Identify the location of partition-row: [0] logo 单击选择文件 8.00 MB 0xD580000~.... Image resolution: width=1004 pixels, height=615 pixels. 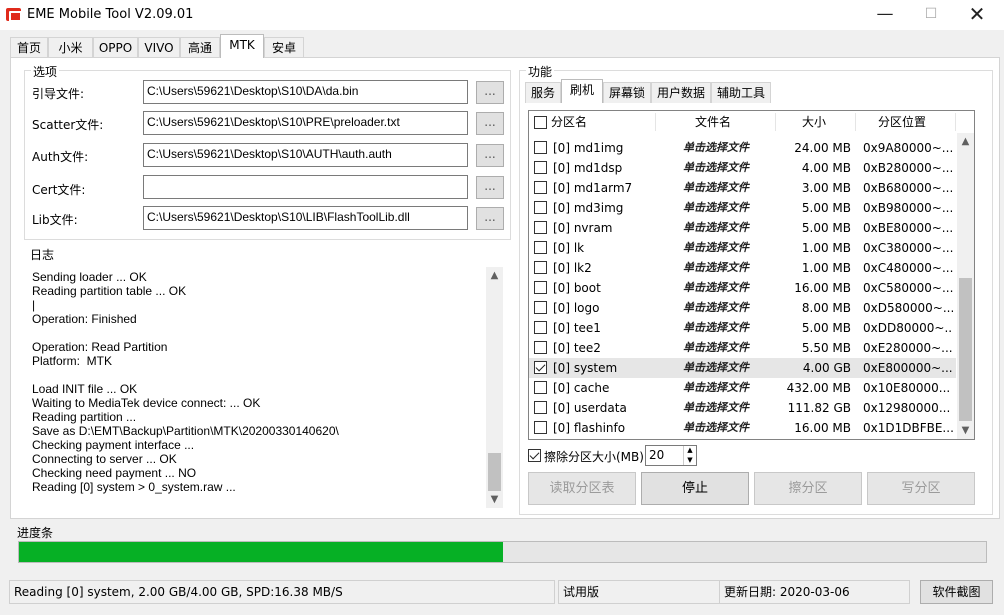
(742, 308).